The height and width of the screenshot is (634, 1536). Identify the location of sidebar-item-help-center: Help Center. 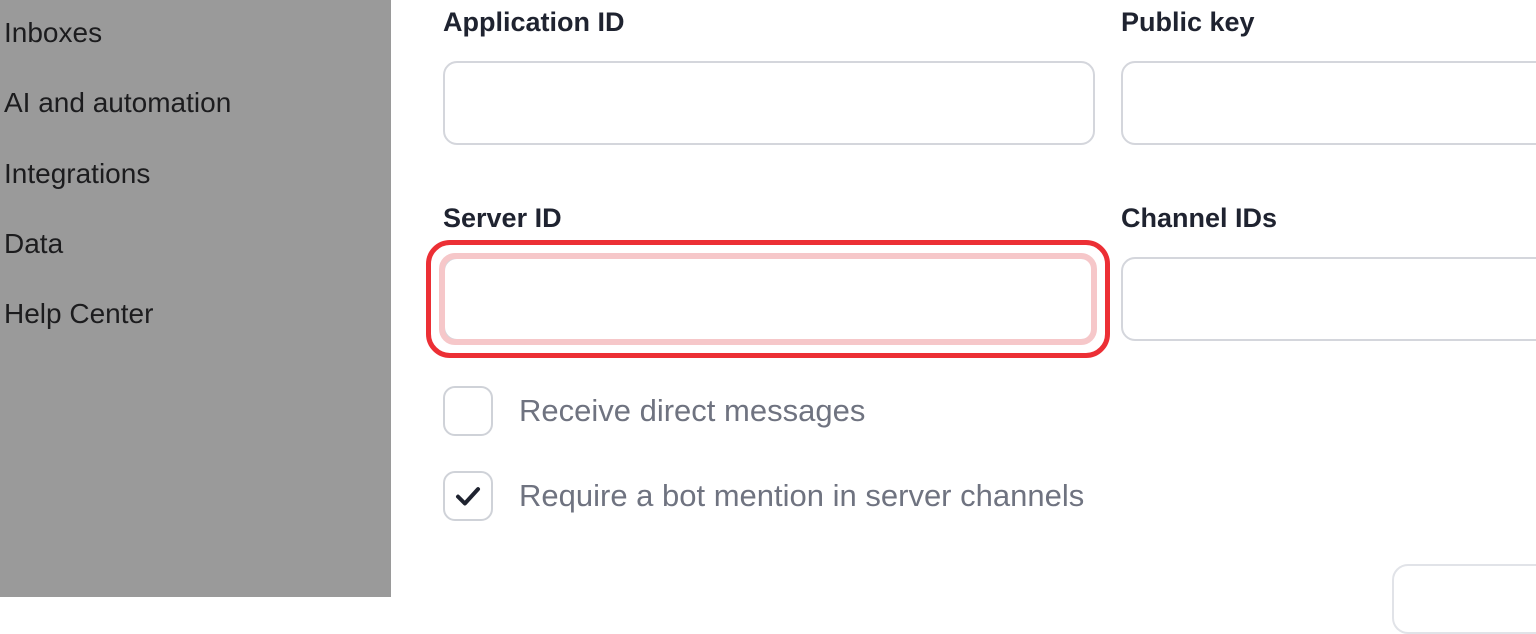
(78, 314).